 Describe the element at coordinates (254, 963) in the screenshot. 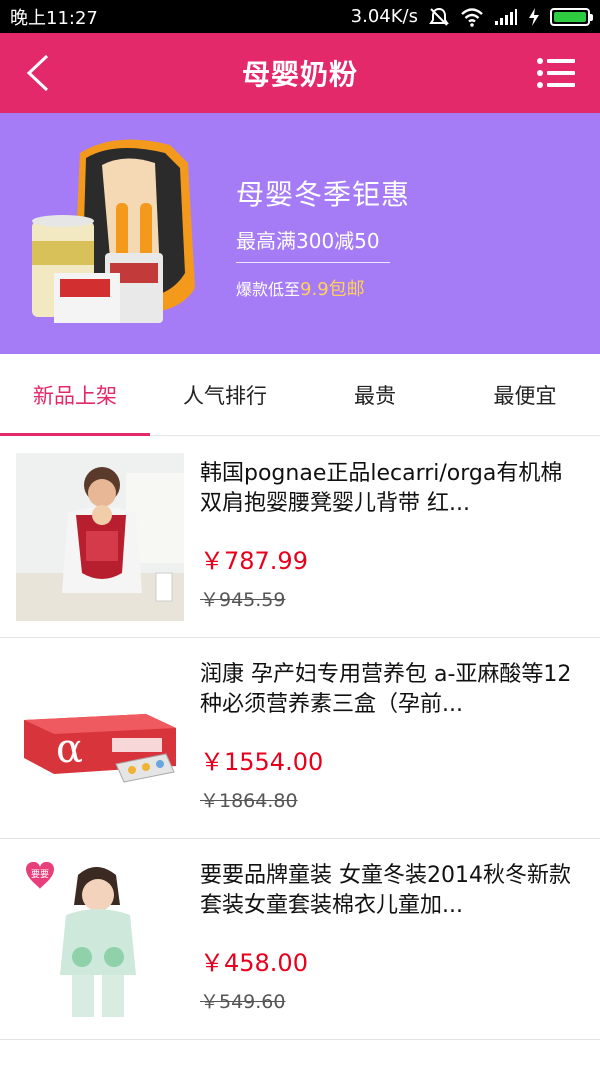

I see `product-price: ￥458.00` at that location.